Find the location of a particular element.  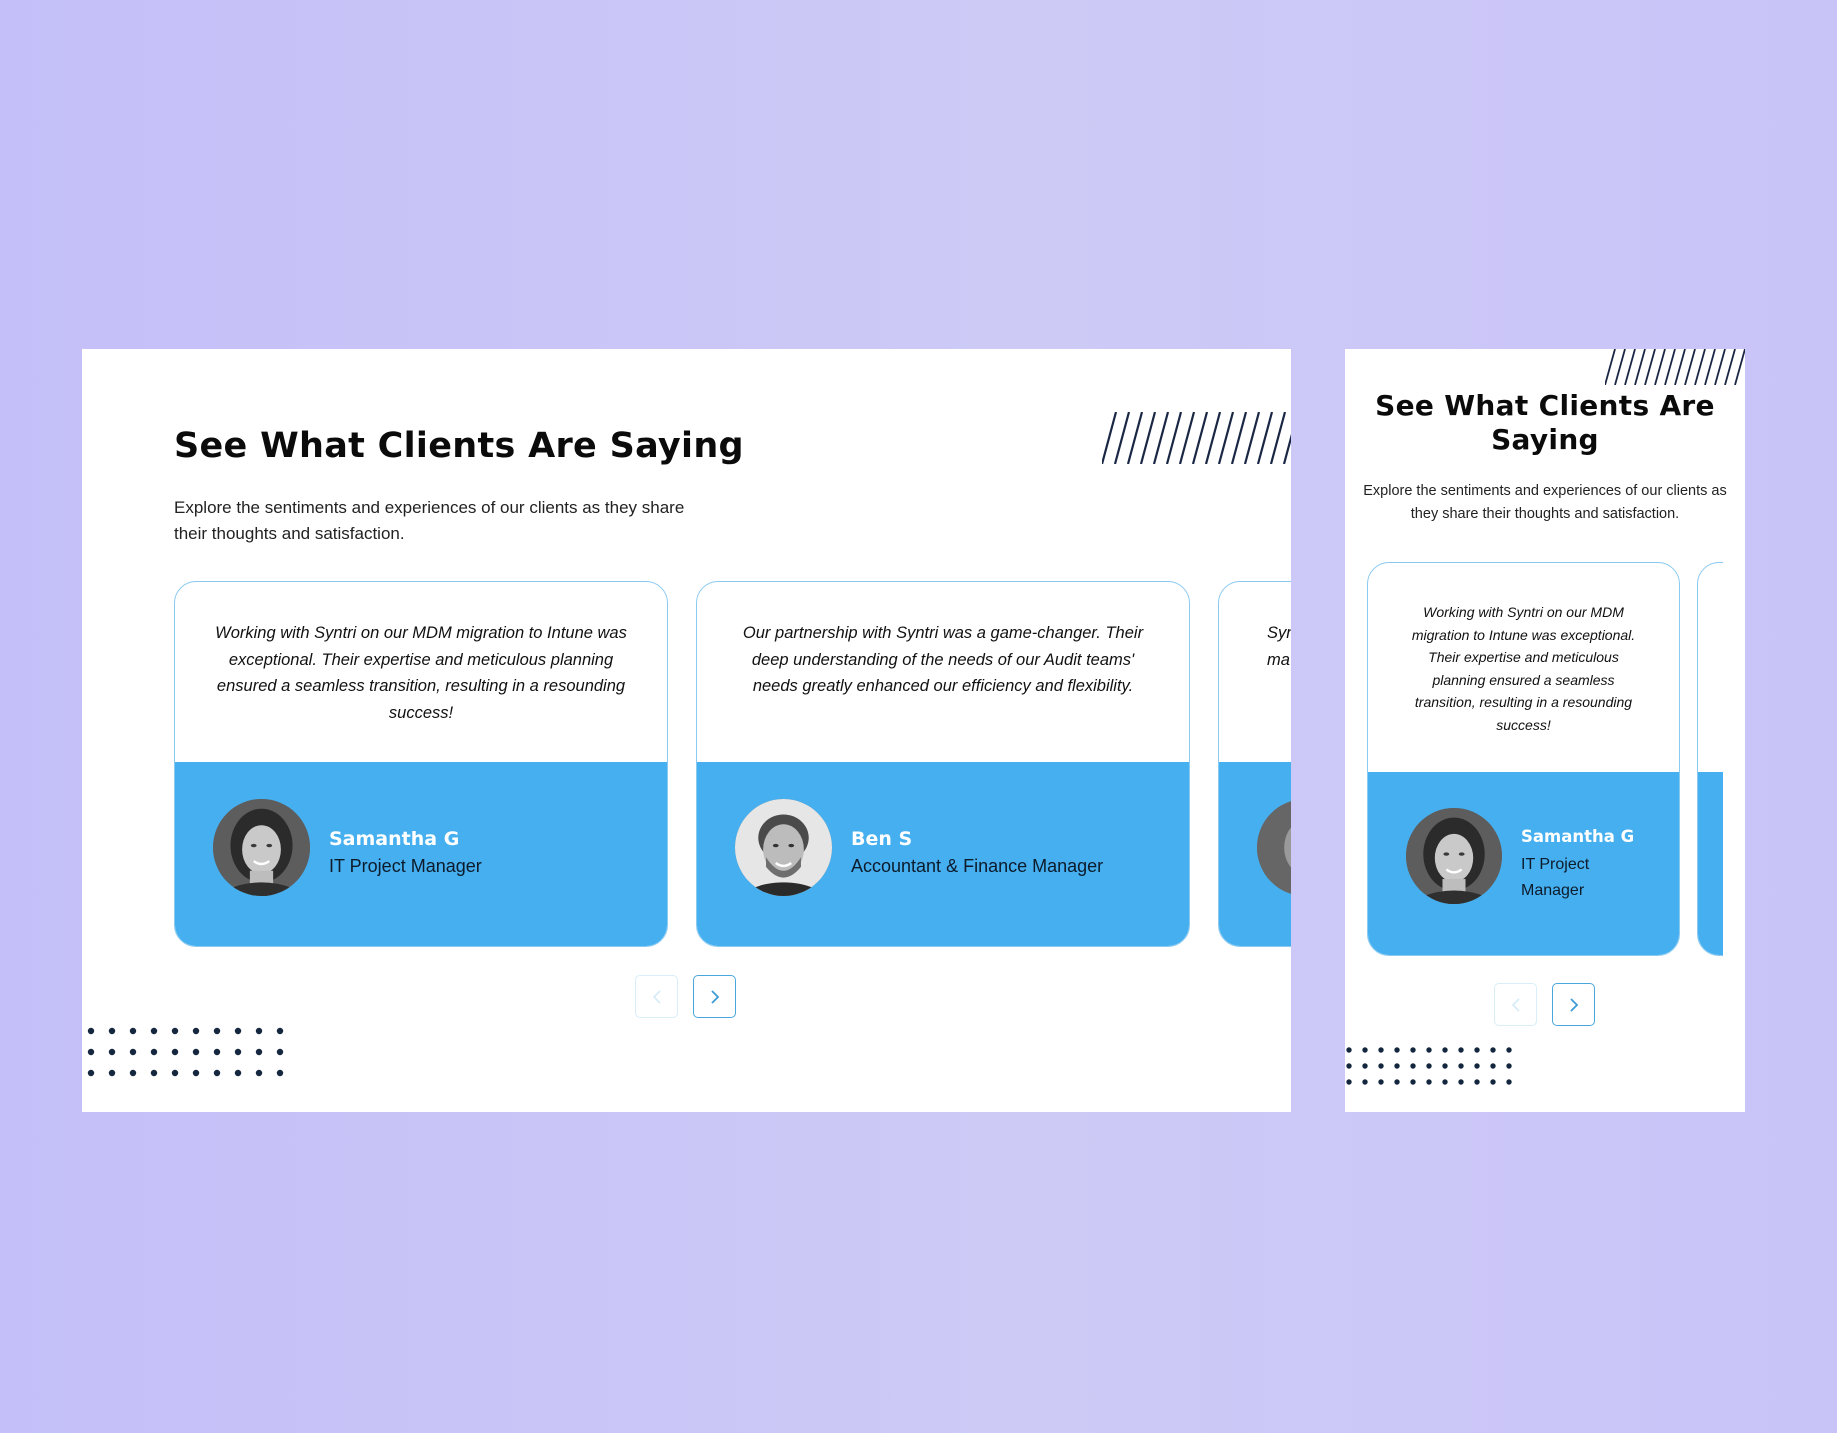

testimonial-quote-fragment: Syn ma is located at coordinates (1255, 646).